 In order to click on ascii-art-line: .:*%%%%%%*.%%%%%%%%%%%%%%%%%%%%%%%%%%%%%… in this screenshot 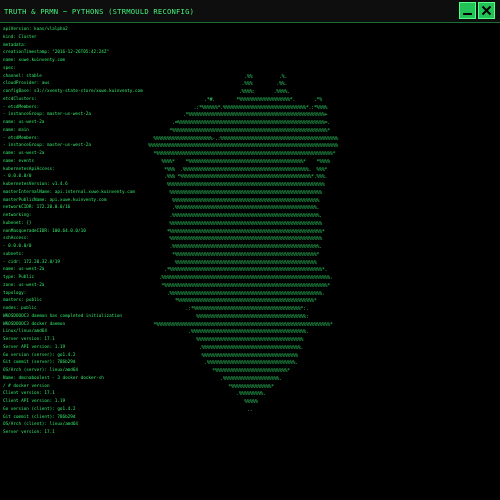, I will do `click(239, 107)`.